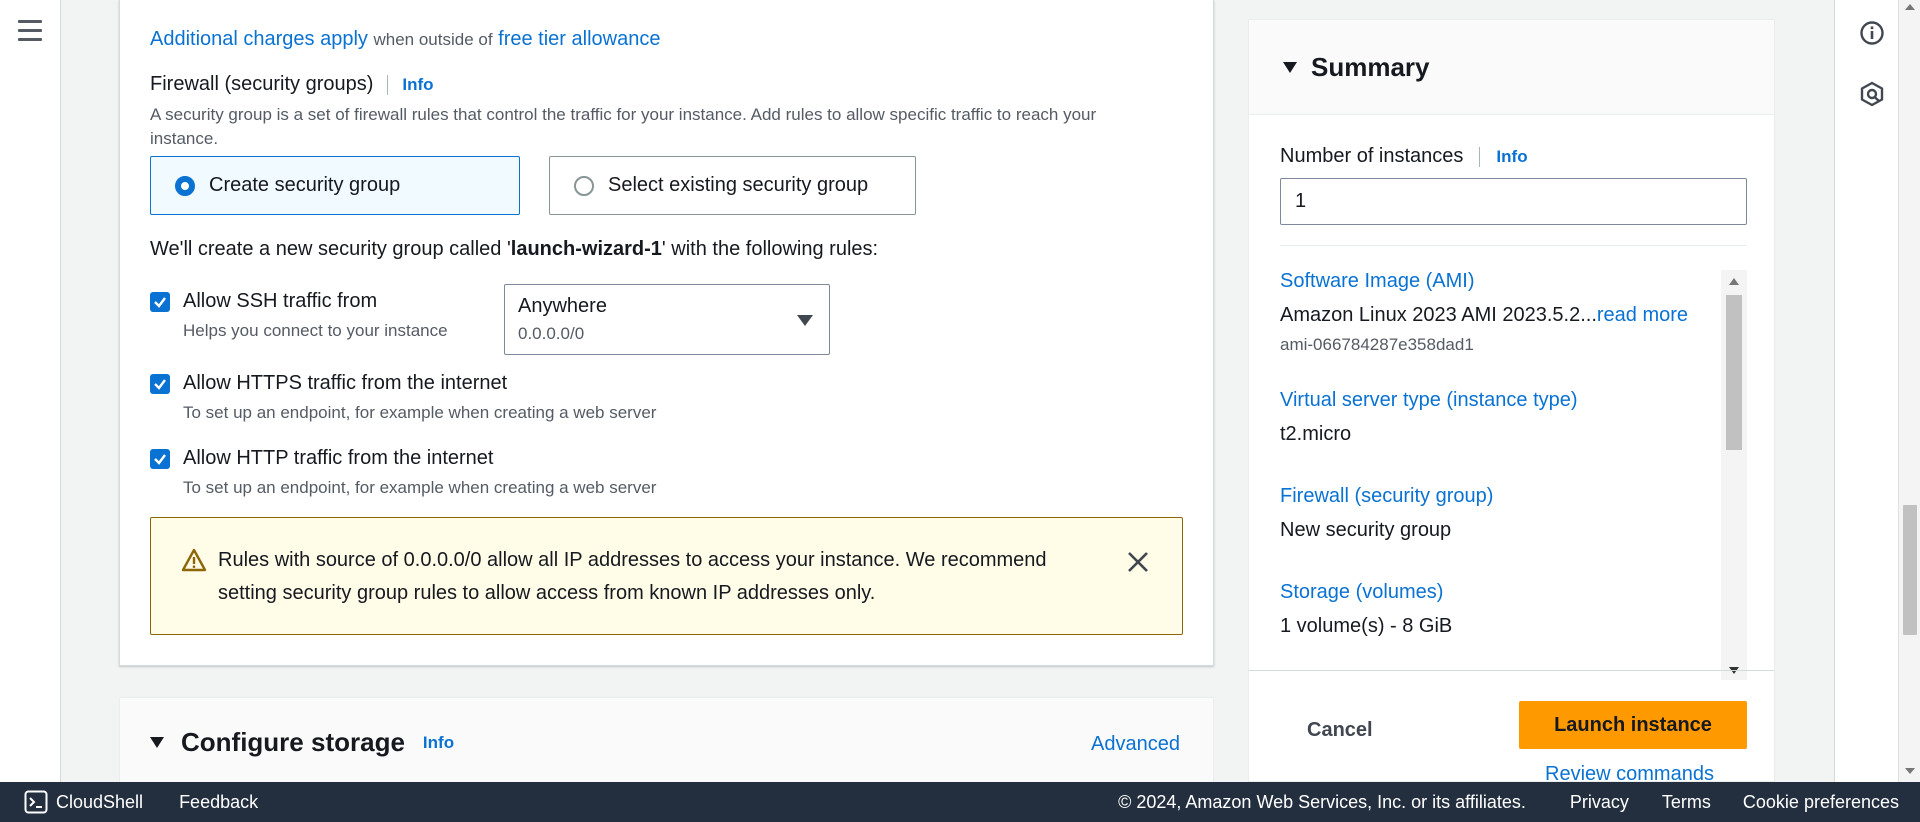 The height and width of the screenshot is (822, 1920). I want to click on additional-charges-link: Additional charges apply, so click(259, 39).